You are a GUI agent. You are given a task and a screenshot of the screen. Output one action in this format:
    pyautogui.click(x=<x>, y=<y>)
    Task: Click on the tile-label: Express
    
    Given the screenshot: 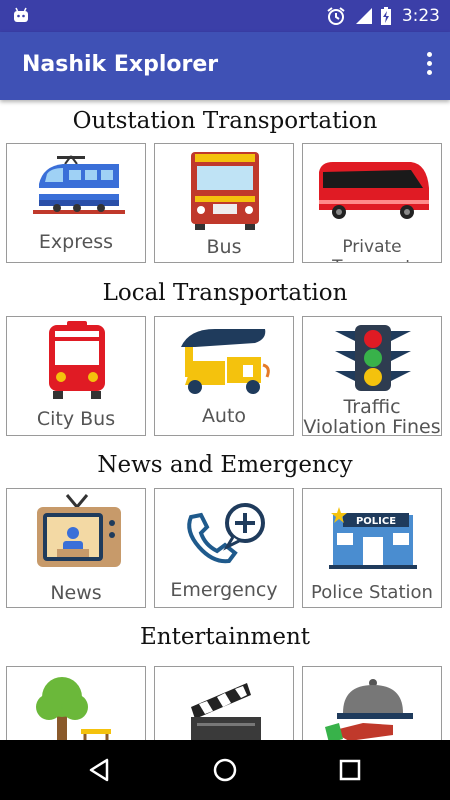 What is the action you would take?
    pyautogui.click(x=76, y=242)
    